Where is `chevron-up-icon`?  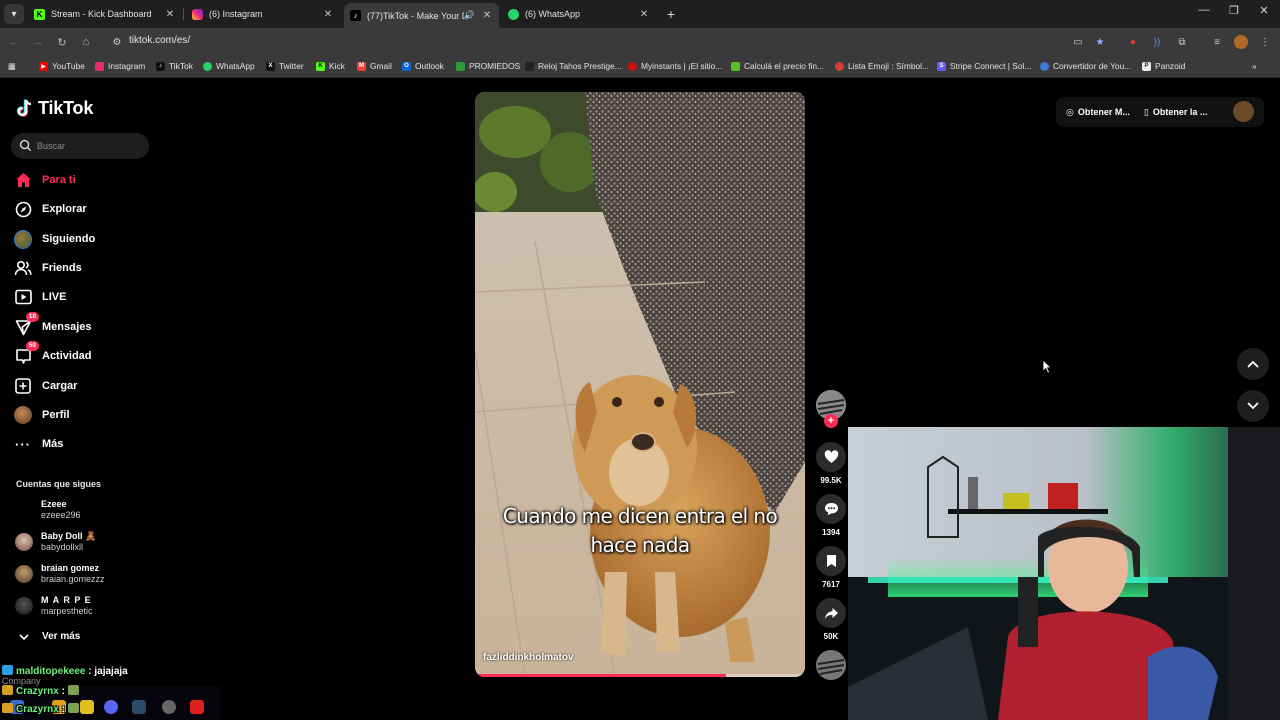 chevron-up-icon is located at coordinates (1253, 364).